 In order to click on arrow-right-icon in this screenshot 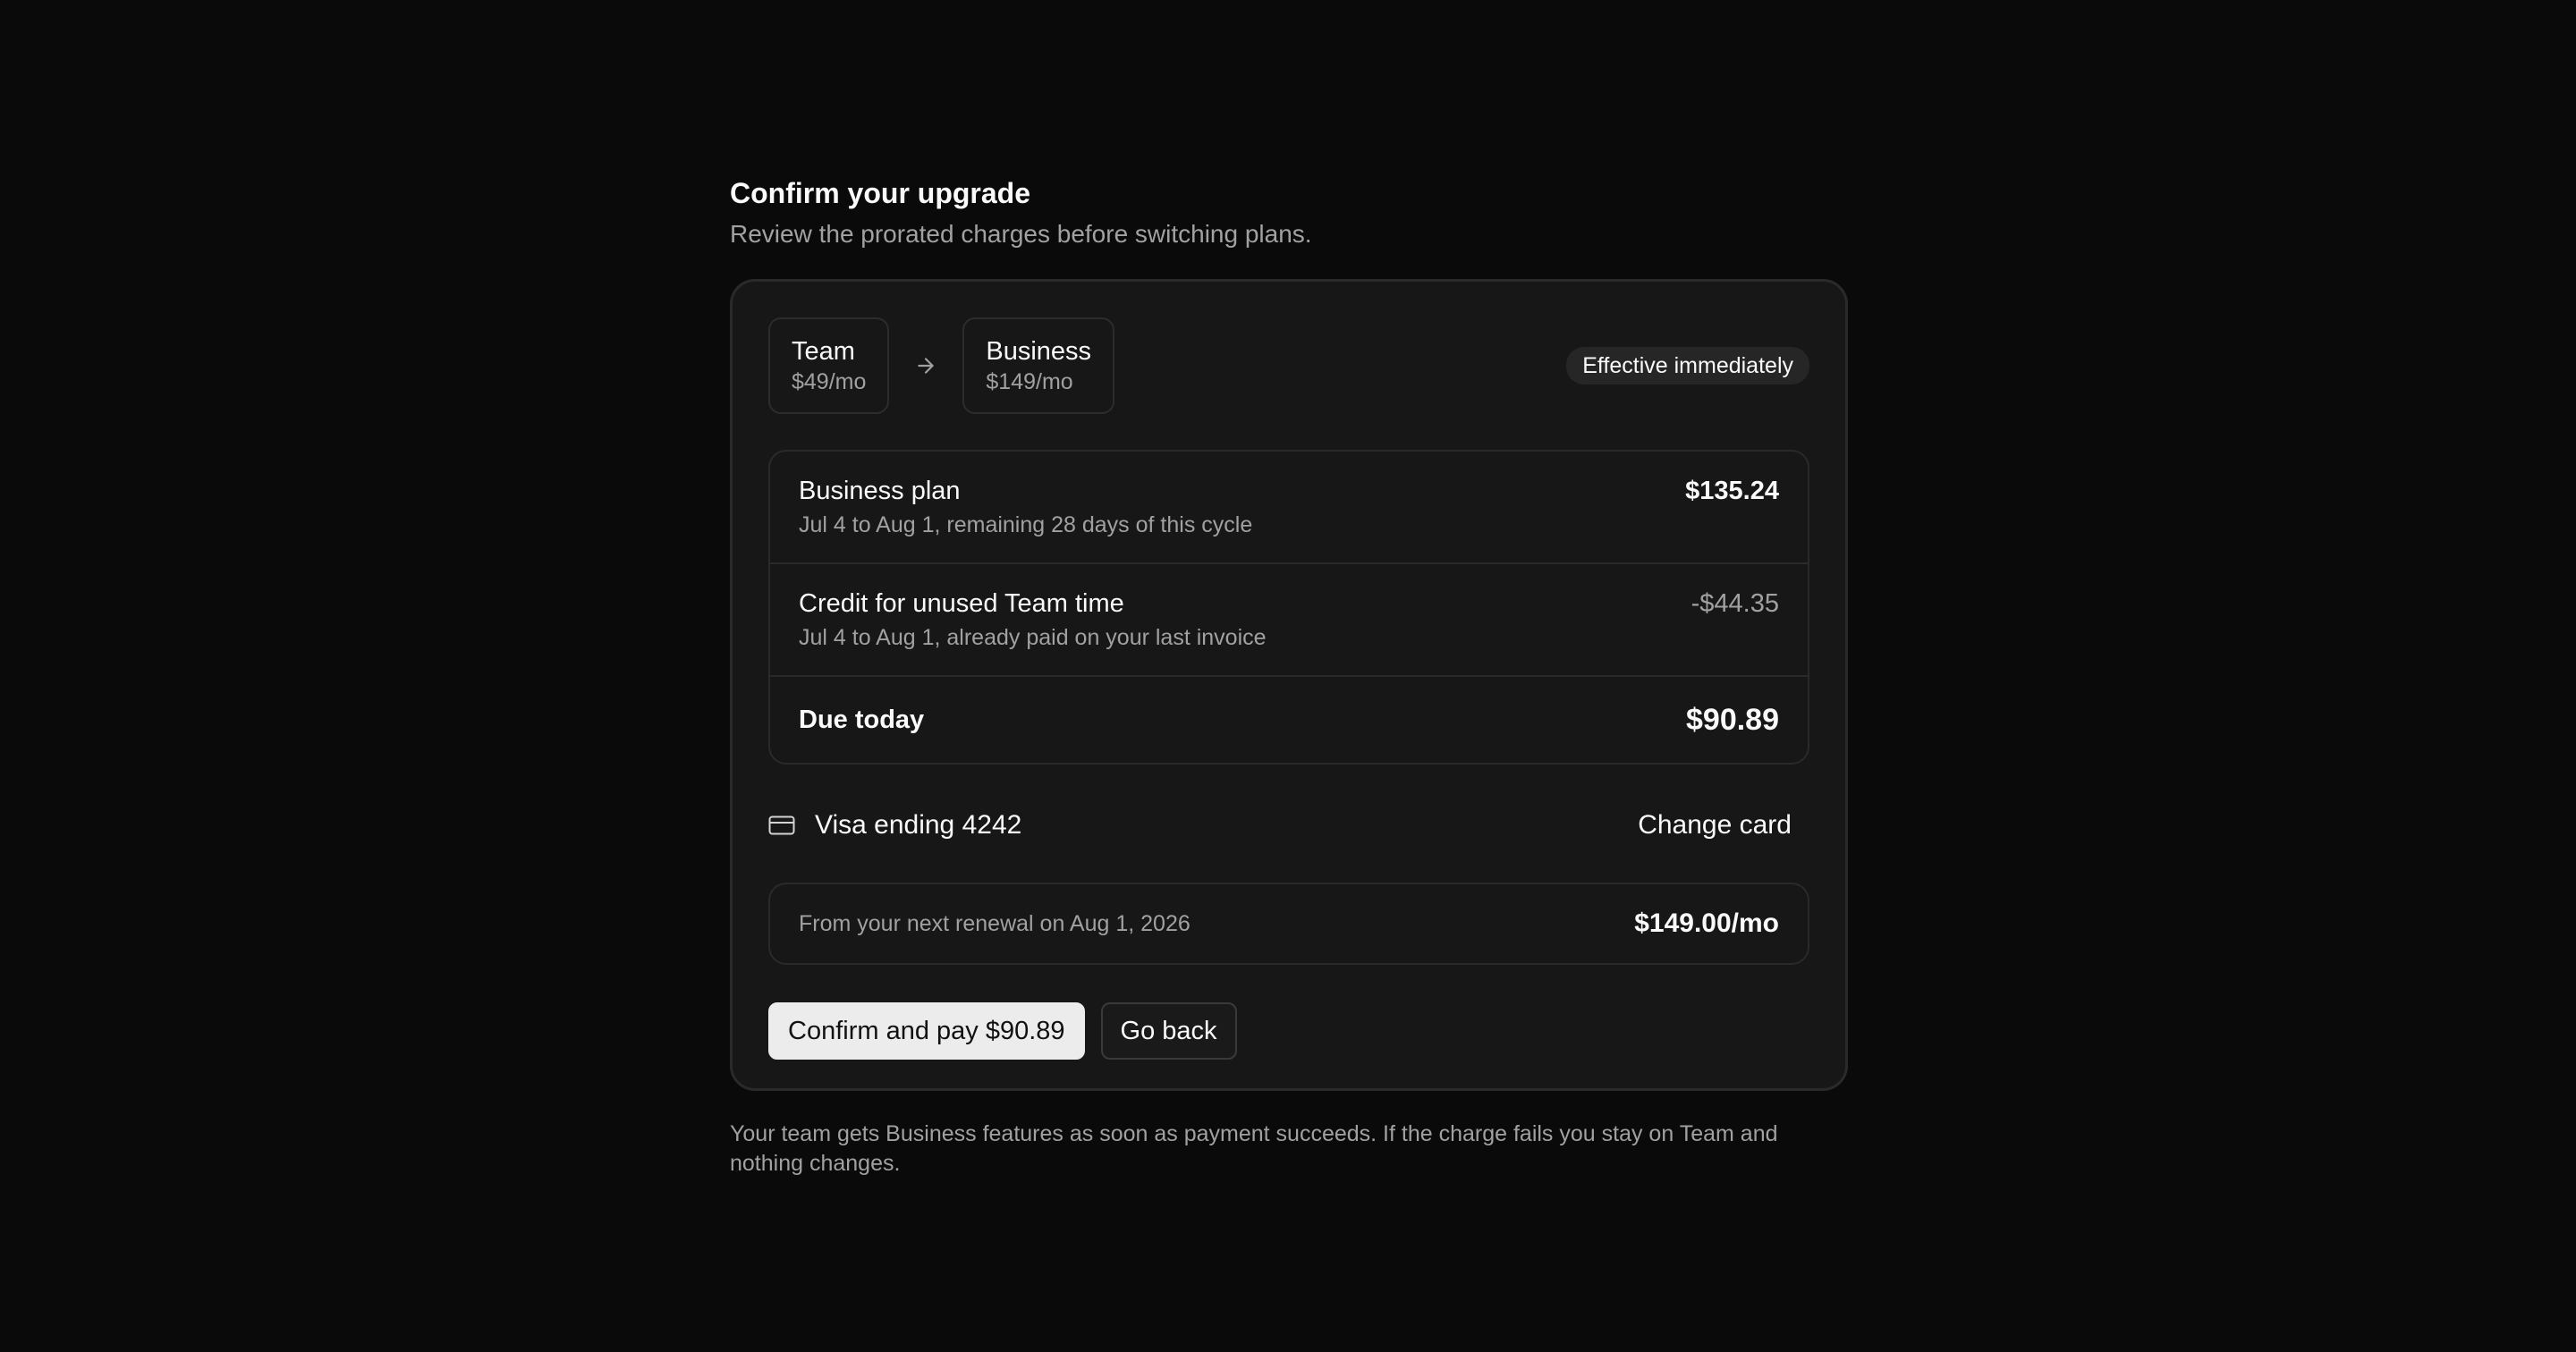, I will do `click(925, 365)`.